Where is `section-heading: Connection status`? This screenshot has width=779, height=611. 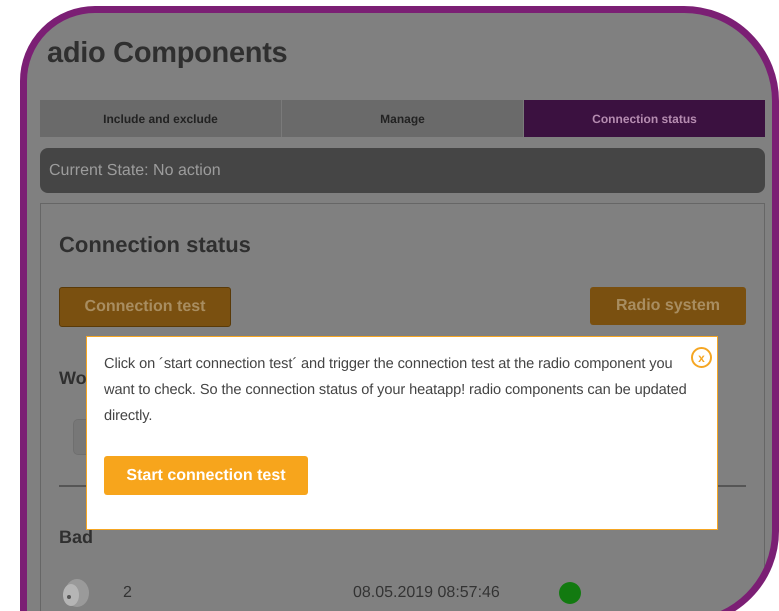
section-heading: Connection status is located at coordinates (155, 245).